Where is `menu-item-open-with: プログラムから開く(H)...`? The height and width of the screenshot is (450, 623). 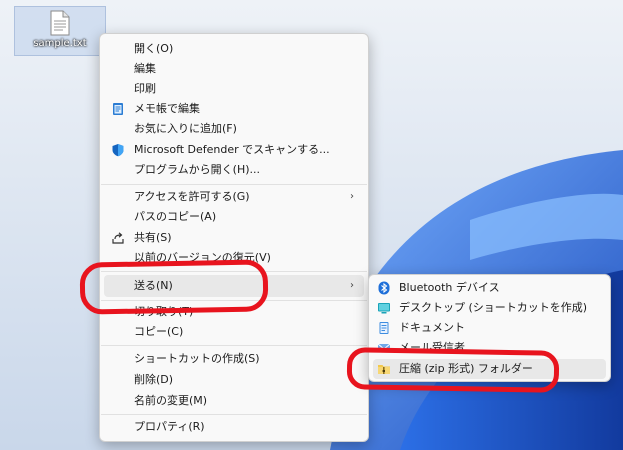
menu-item-open-with: プログラムから開く(H)... is located at coordinates (234, 170).